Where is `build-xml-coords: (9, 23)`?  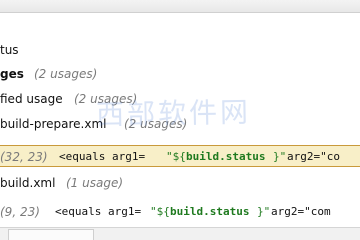
build-xml-coords: (9, 23) is located at coordinates (20, 212).